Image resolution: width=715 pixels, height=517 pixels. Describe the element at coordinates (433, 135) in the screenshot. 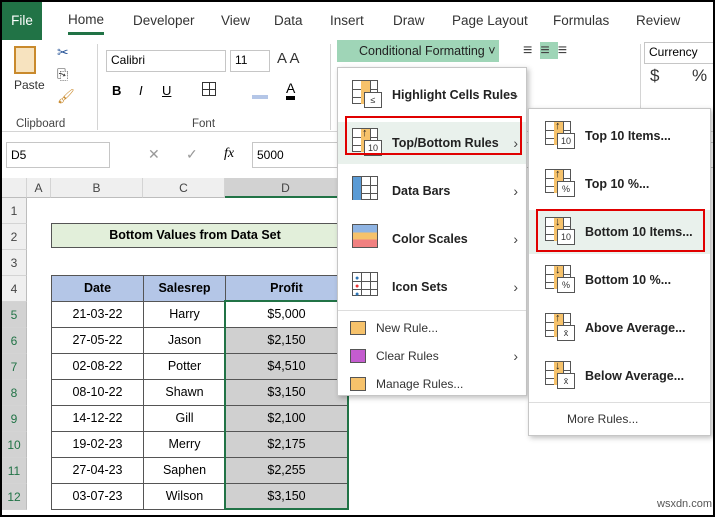

I see `highlight-box` at that location.